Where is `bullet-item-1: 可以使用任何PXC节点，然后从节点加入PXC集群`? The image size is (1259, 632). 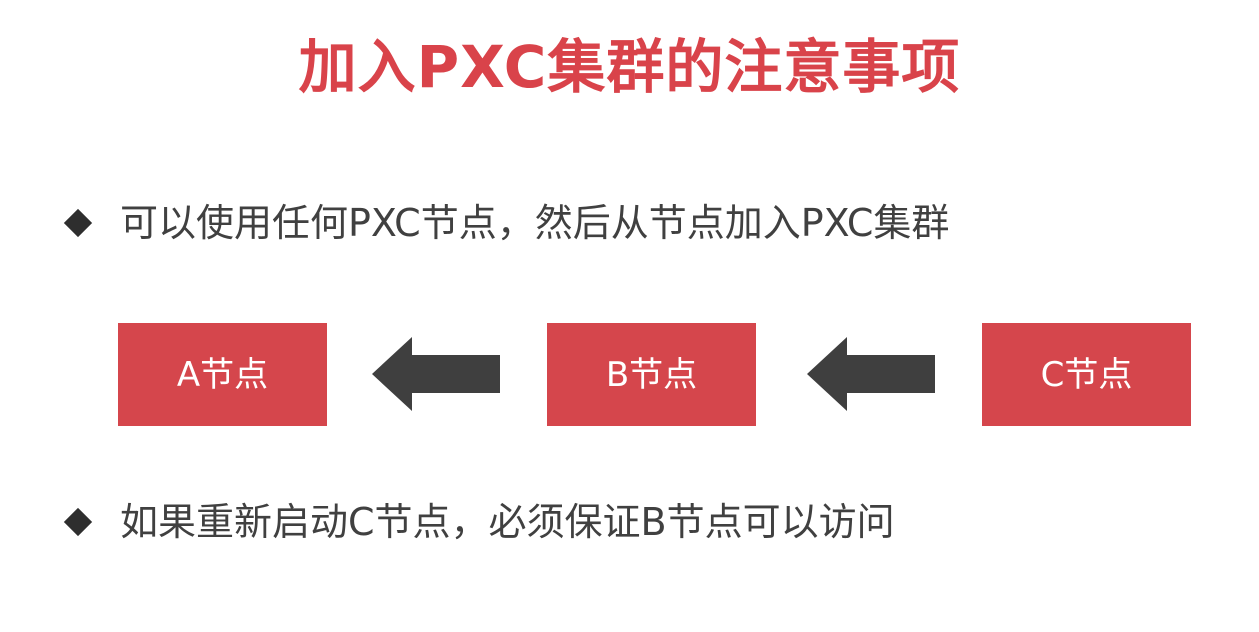
bullet-item-1: 可以使用任何PXC节点，然后从节点加入PXC集群 is located at coordinates (505, 223).